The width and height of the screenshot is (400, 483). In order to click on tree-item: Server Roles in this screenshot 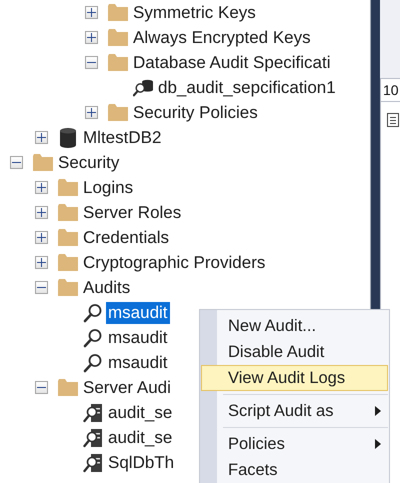, I will do `click(132, 213)`.